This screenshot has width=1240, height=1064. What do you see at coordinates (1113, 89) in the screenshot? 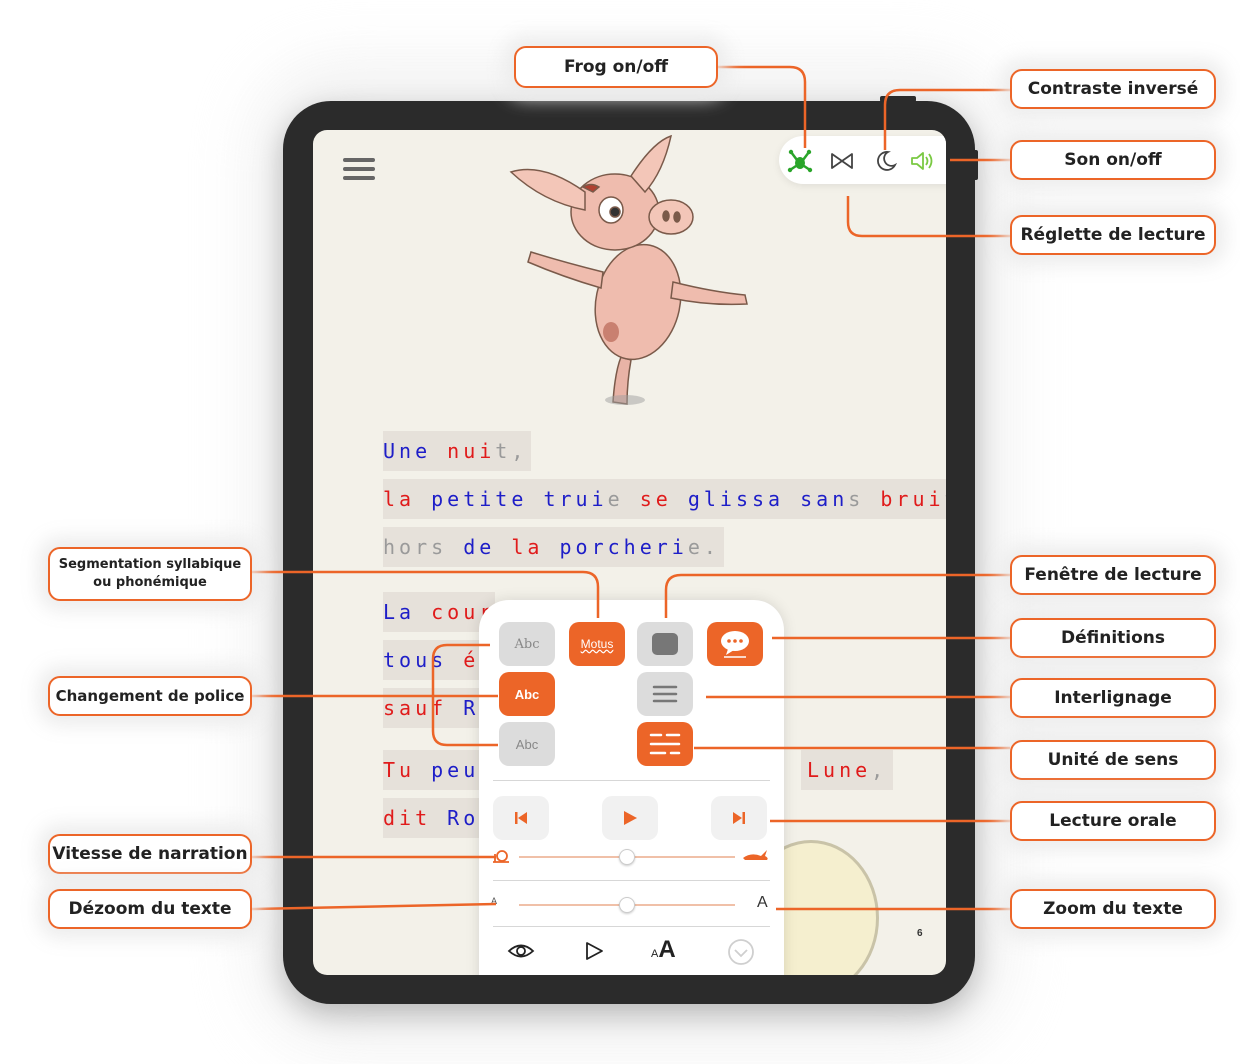
I see `callout-contrast: Contraste inversé` at bounding box center [1113, 89].